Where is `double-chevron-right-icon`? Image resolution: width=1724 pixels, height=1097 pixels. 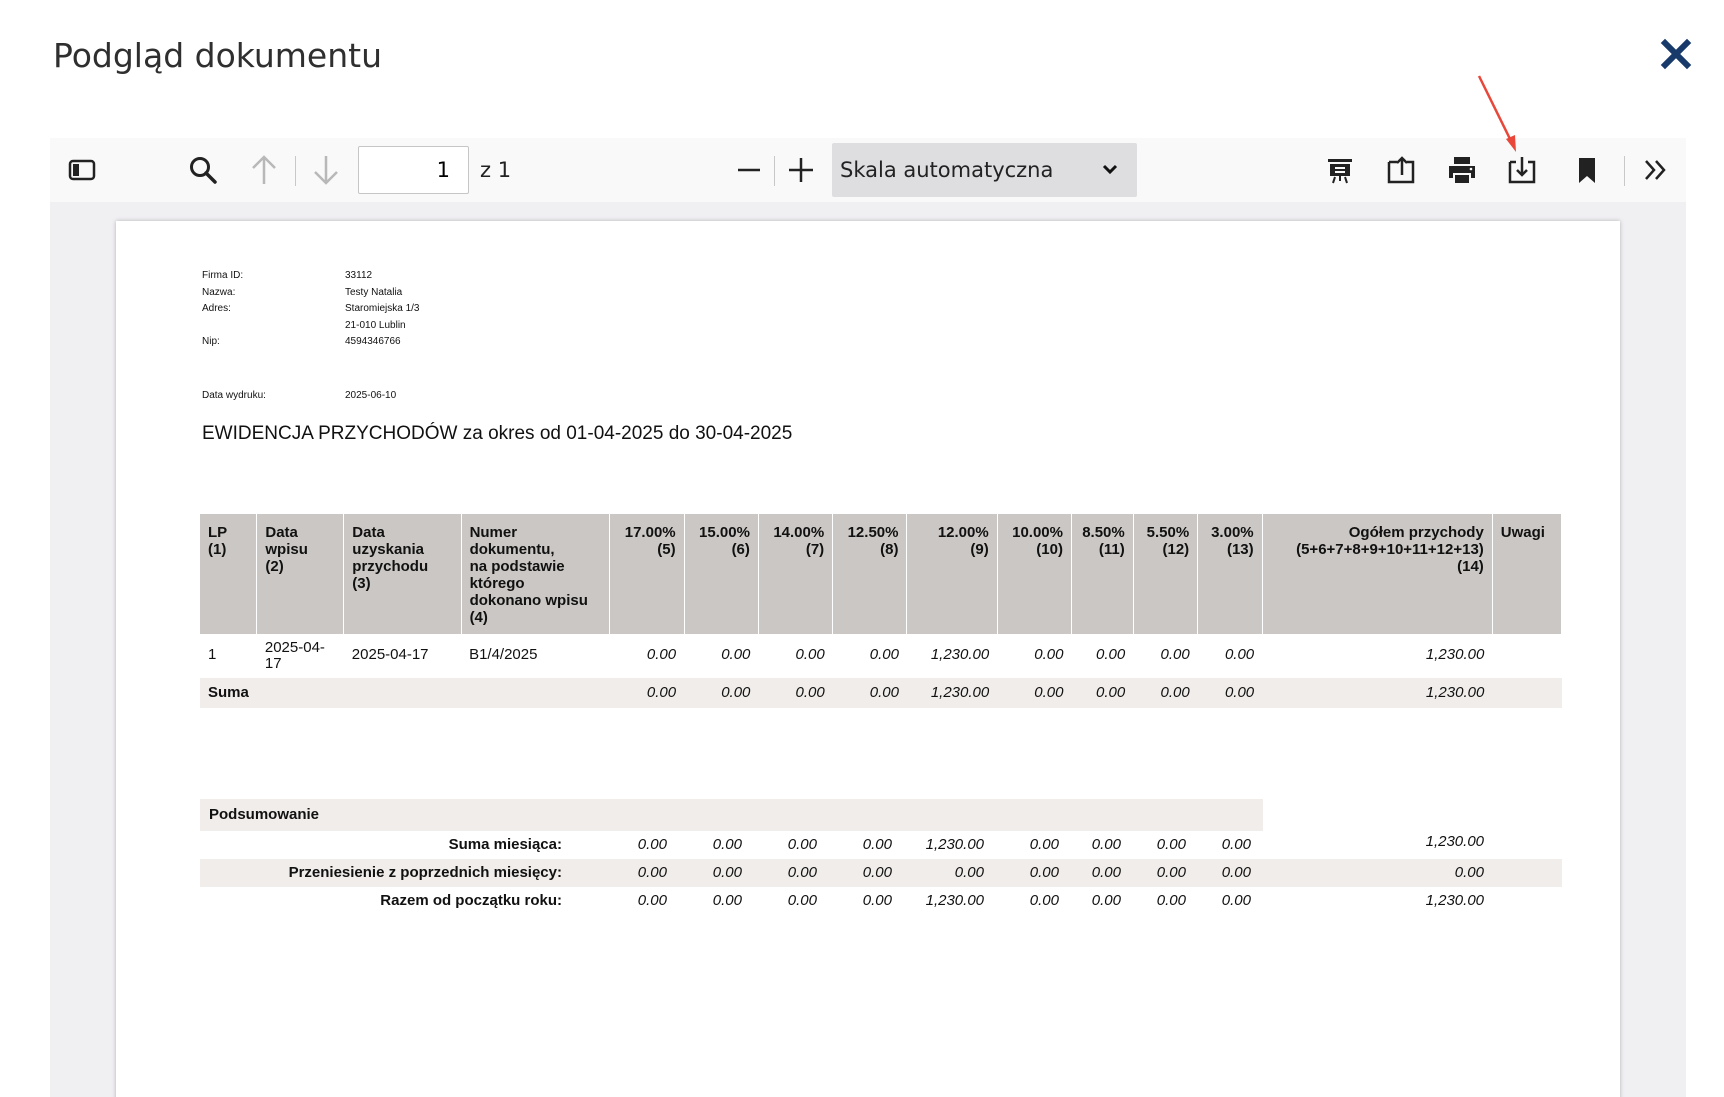
double-chevron-right-icon is located at coordinates (1655, 170).